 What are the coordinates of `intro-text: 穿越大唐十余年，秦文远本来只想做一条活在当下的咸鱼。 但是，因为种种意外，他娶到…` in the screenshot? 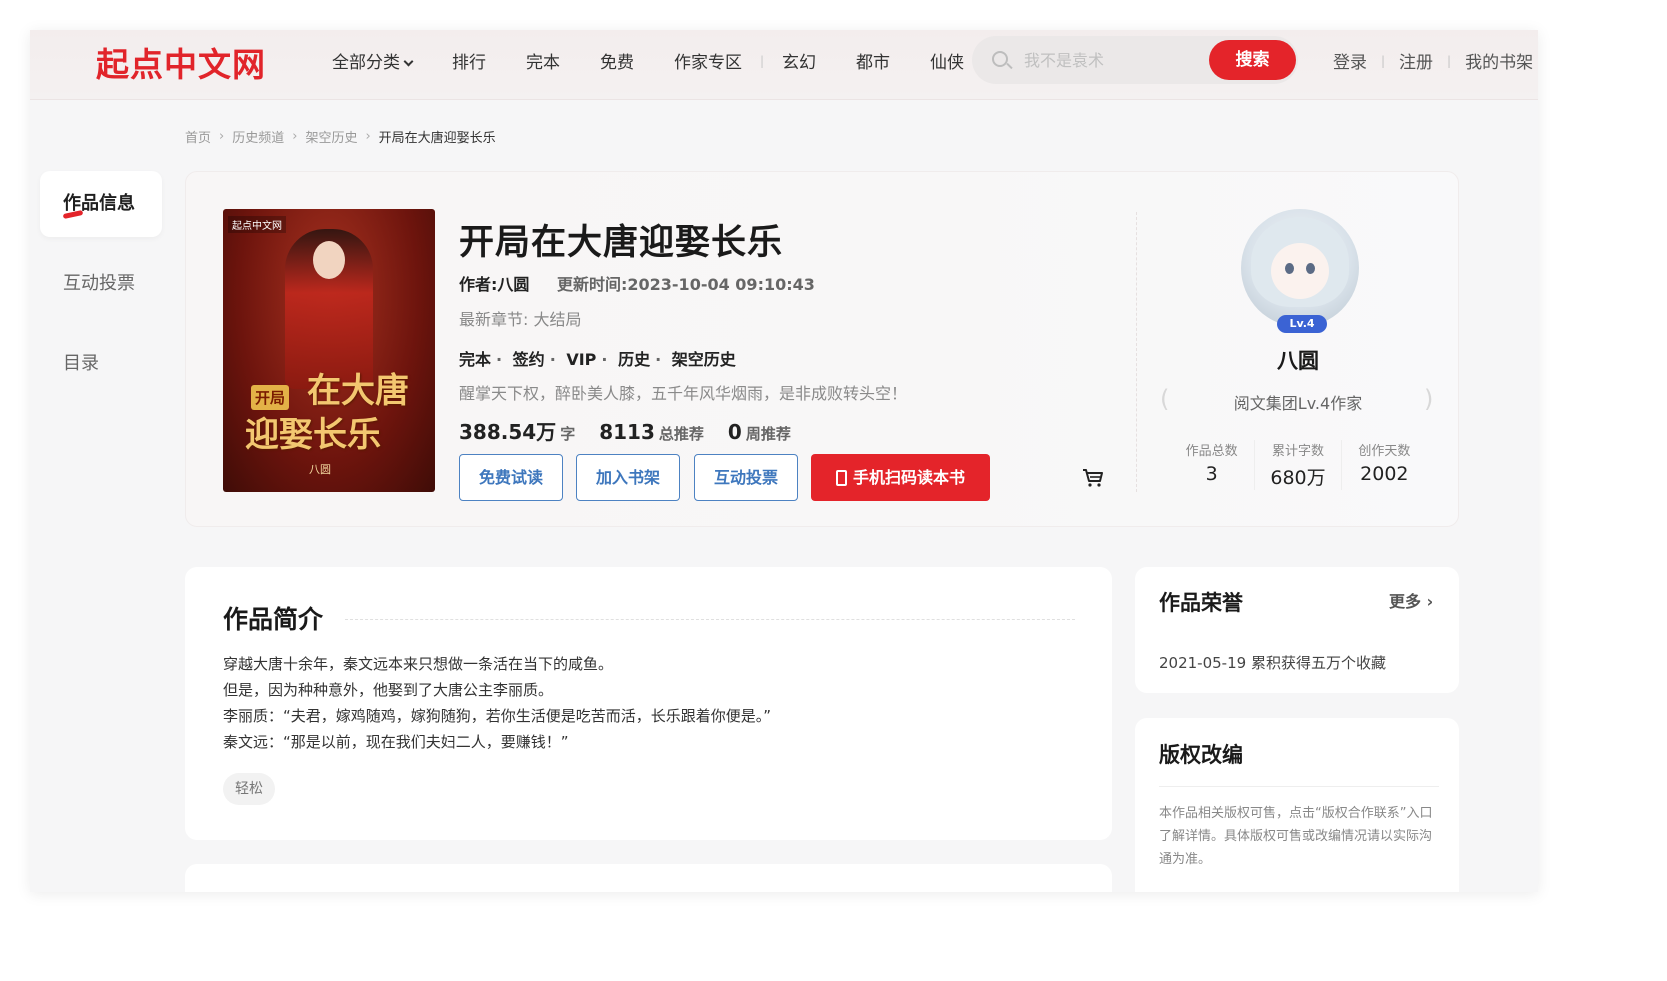 It's located at (497, 703).